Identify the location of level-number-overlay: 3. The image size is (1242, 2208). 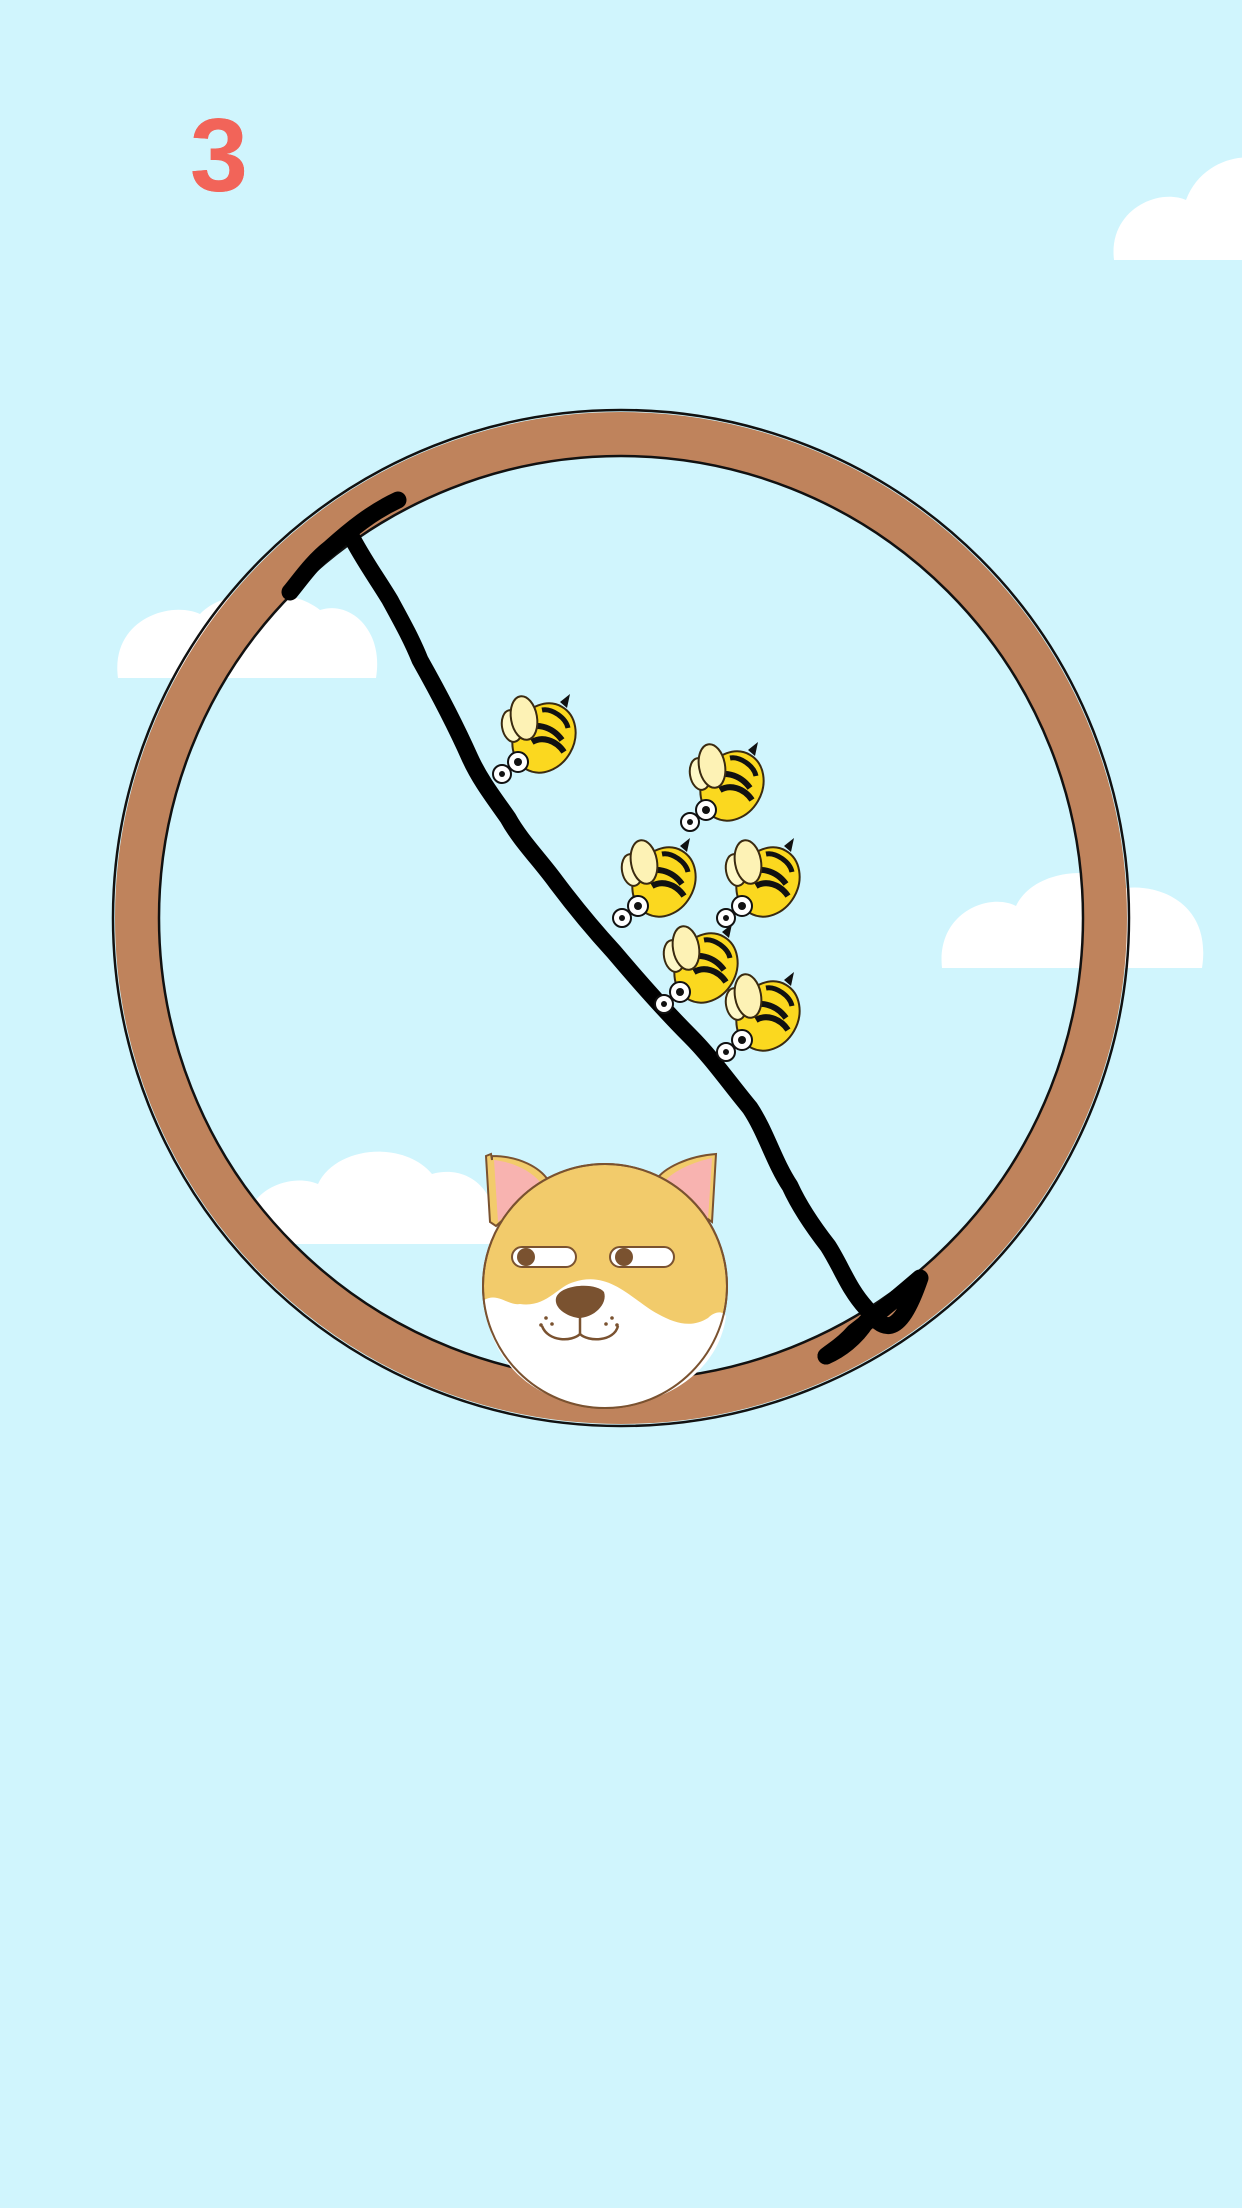
(219, 156).